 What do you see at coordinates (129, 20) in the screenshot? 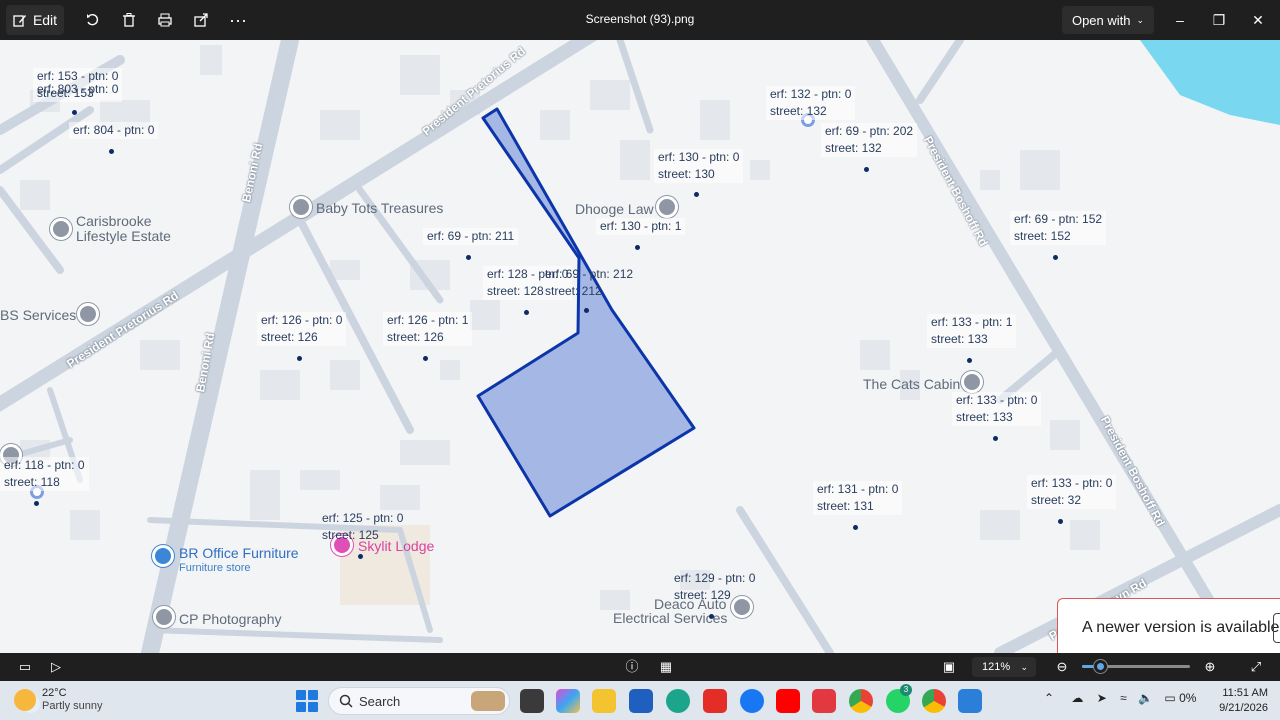
I see `delete-icon` at bounding box center [129, 20].